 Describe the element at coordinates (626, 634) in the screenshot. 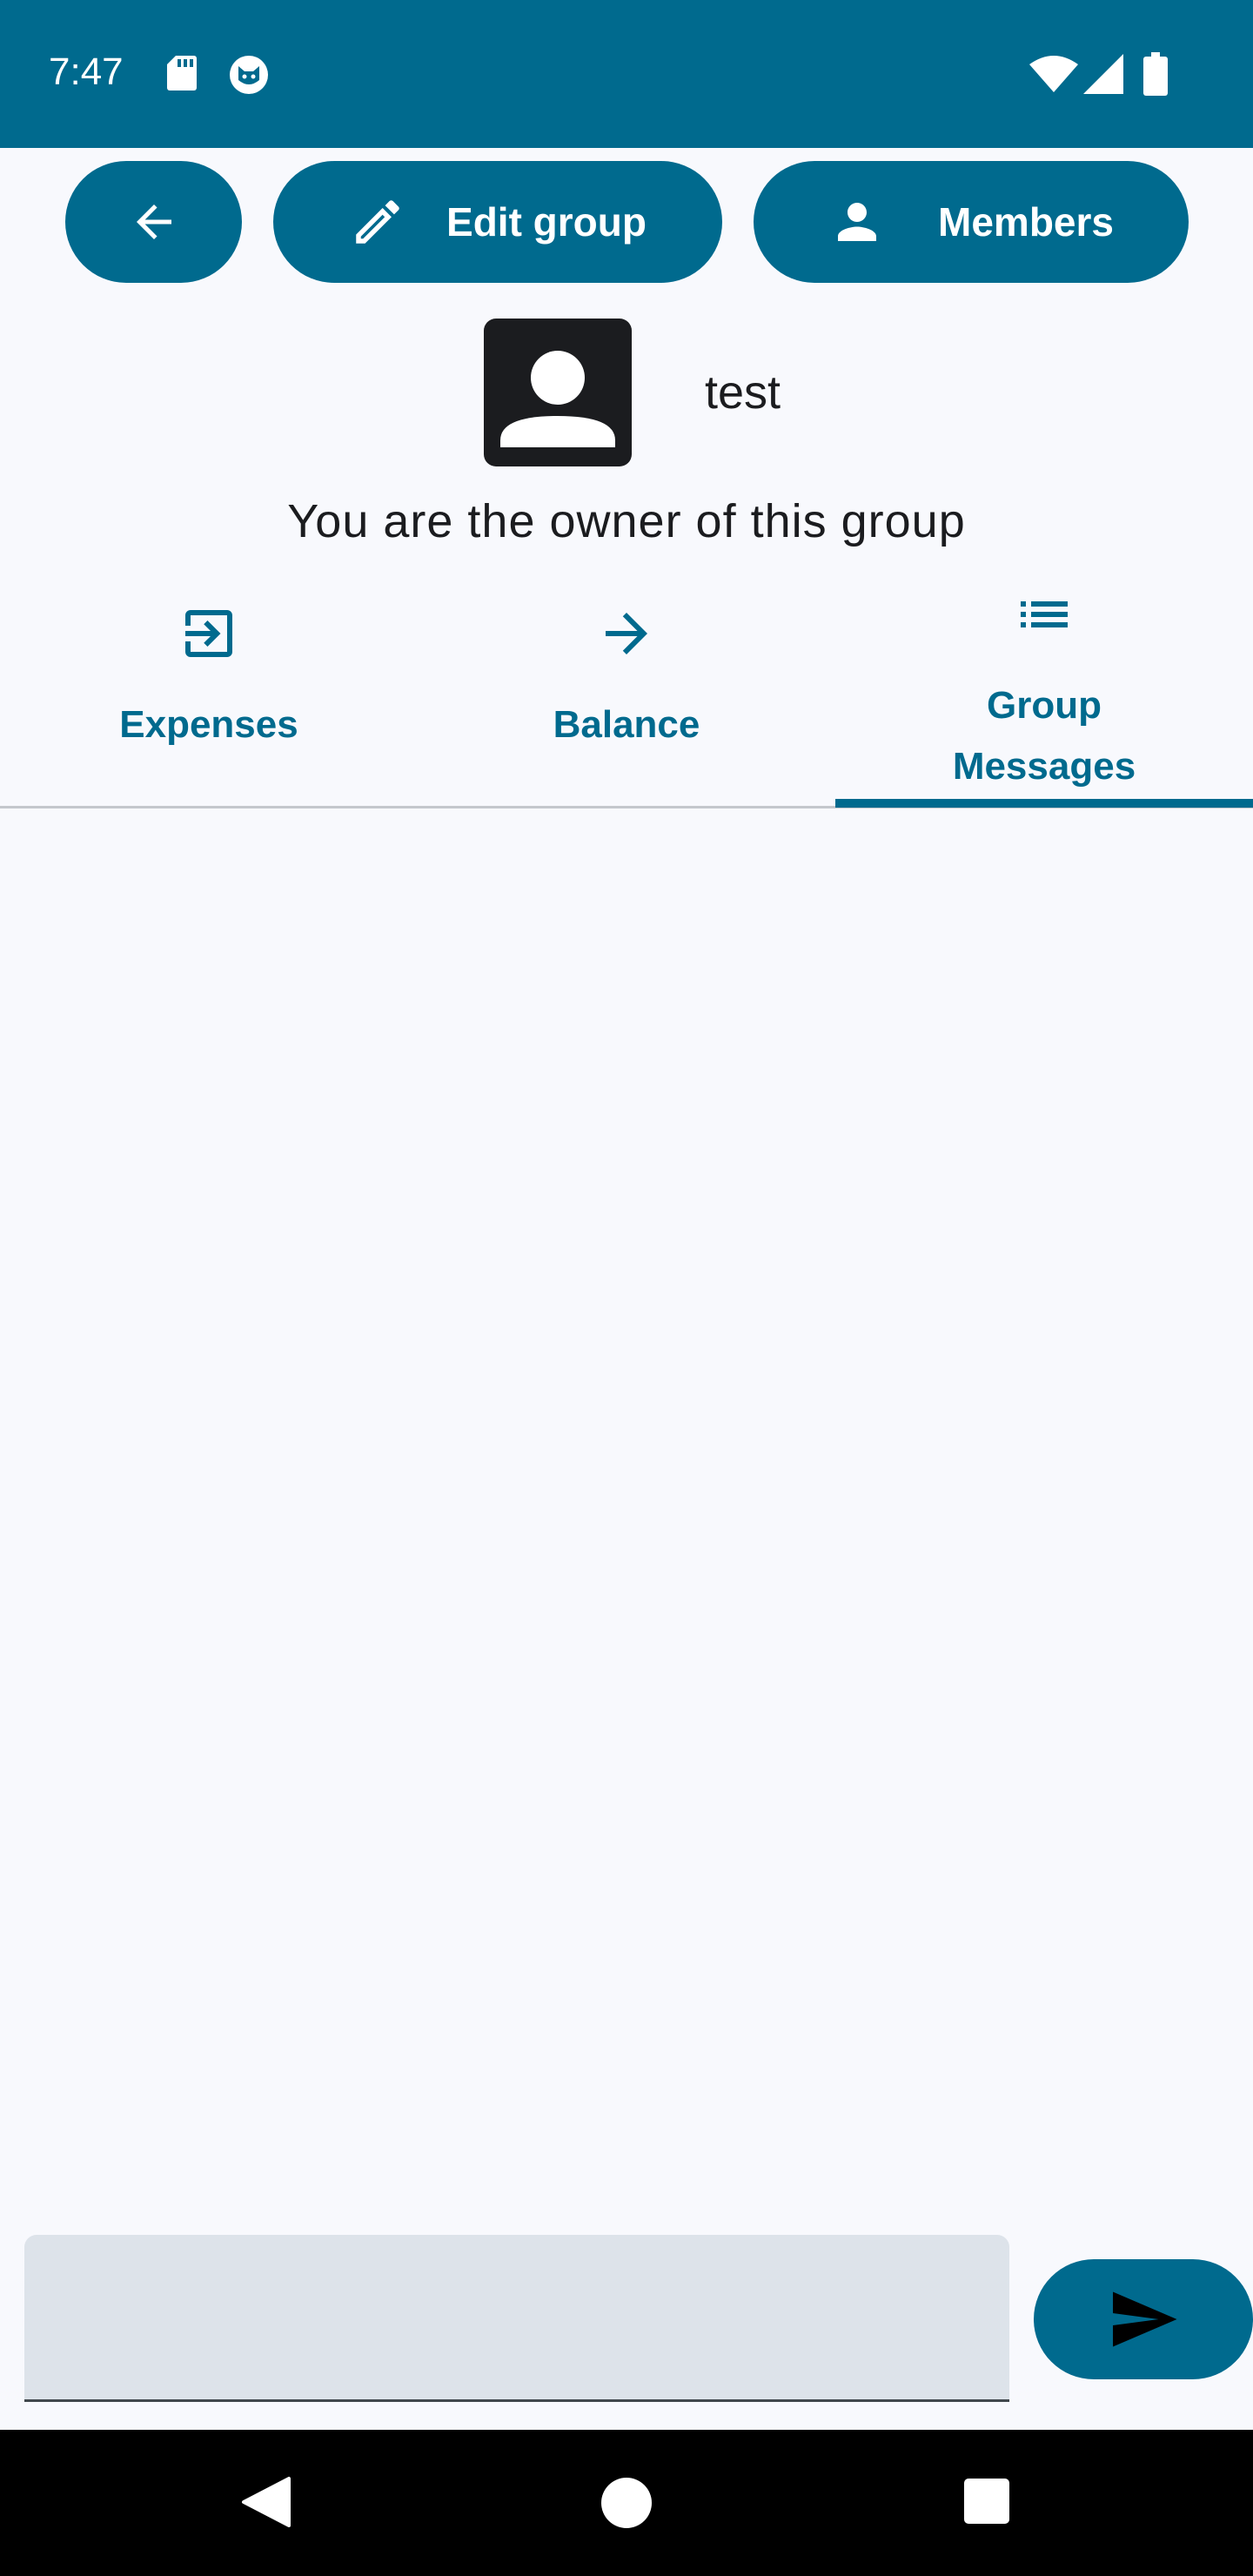

I see `arrow-right-icon` at that location.